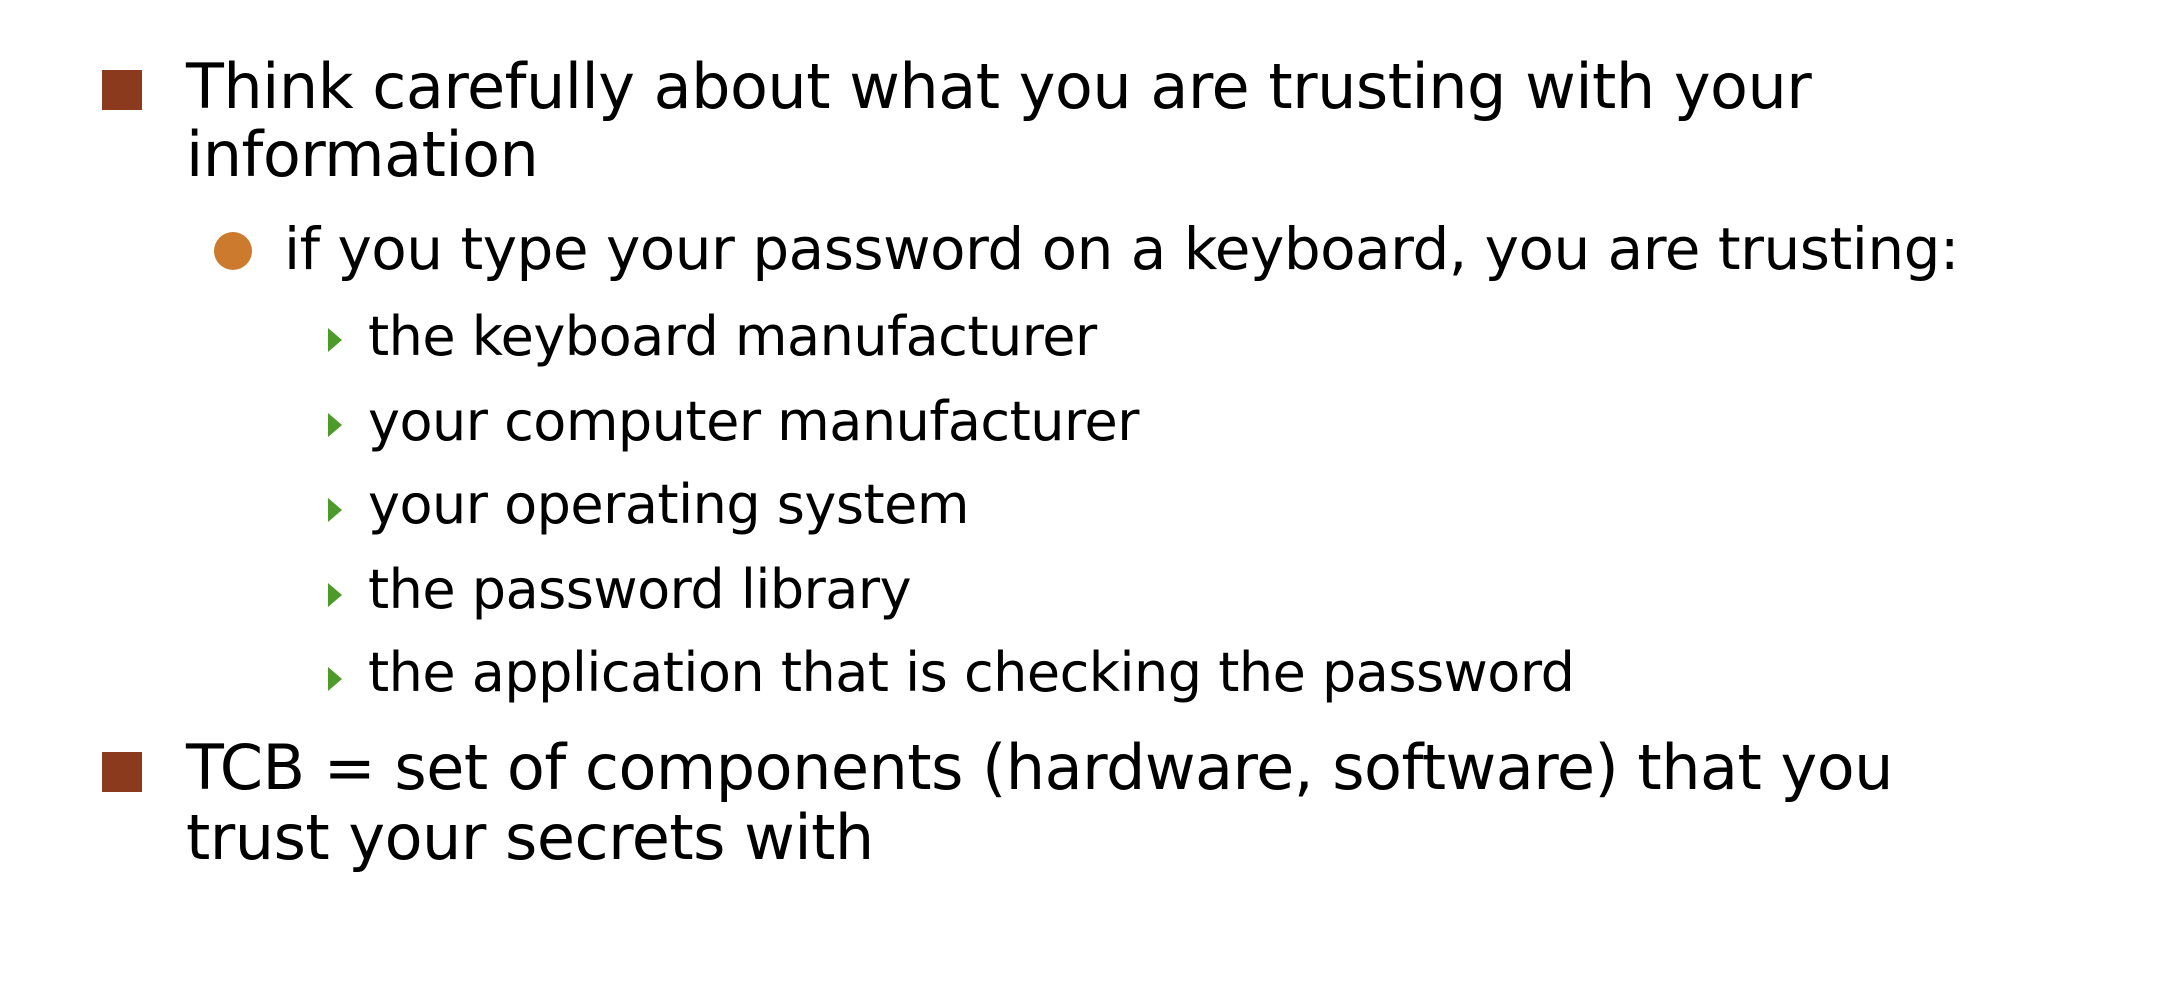 This screenshot has width=2160, height=996. What do you see at coordinates (753, 421) in the screenshot?
I see `sub-sub-item-2: your computer manufacturer` at bounding box center [753, 421].